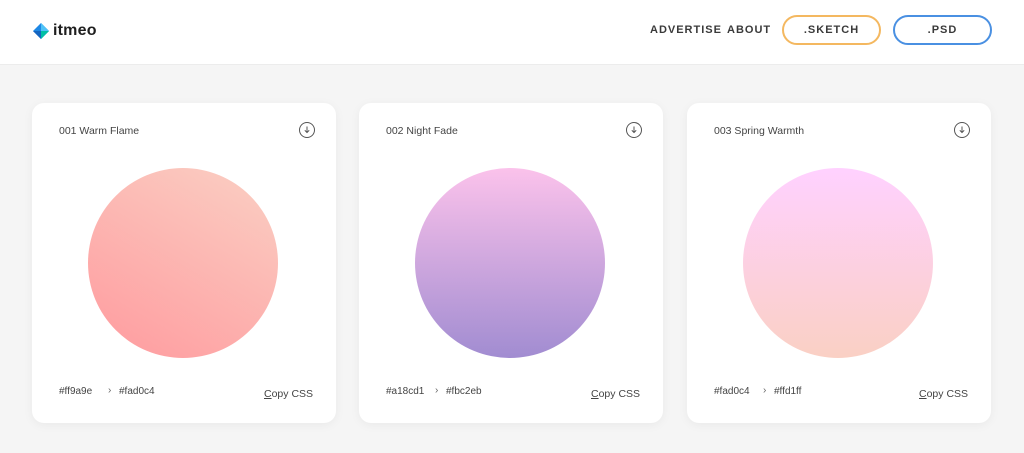 Image resolution: width=1024 pixels, height=453 pixels. I want to click on gradient-title: 002 Night Fade, so click(422, 131).